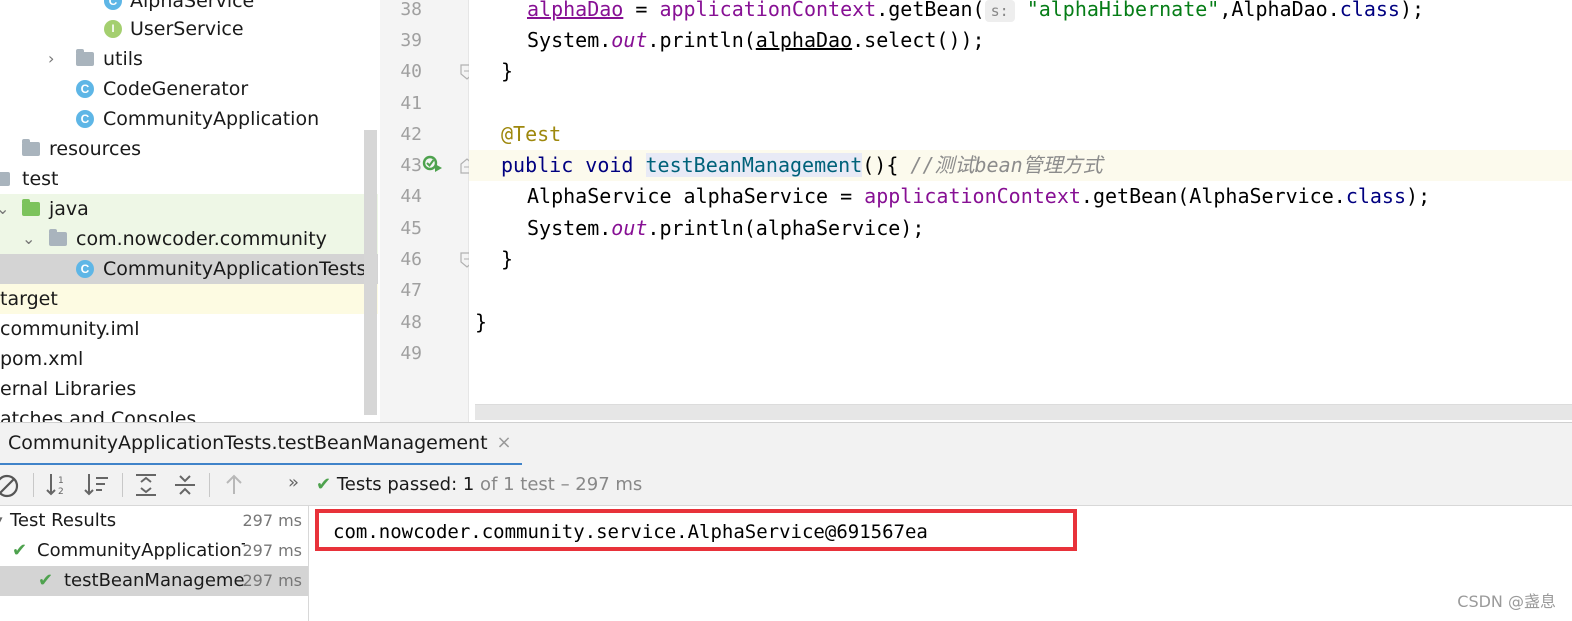 The width and height of the screenshot is (1572, 621). I want to click on tree-item-pom: pom.xml, so click(189, 359).